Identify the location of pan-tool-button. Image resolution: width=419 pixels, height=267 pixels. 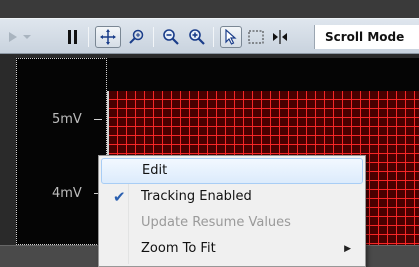
(108, 37).